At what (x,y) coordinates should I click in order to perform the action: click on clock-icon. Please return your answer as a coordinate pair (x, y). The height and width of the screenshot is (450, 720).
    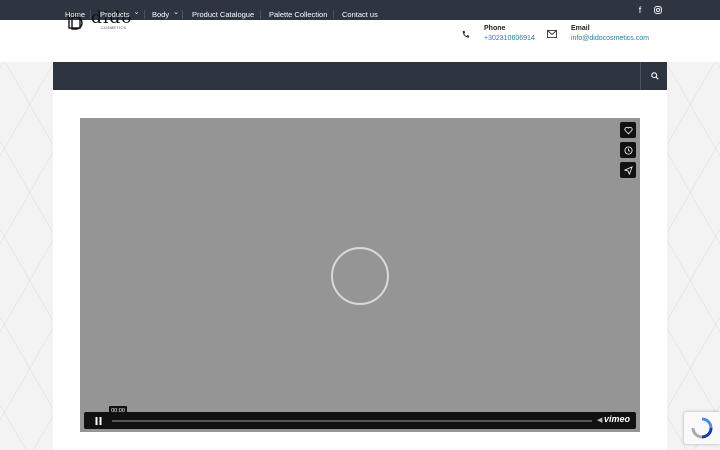
    Looking at the image, I should click on (628, 150).